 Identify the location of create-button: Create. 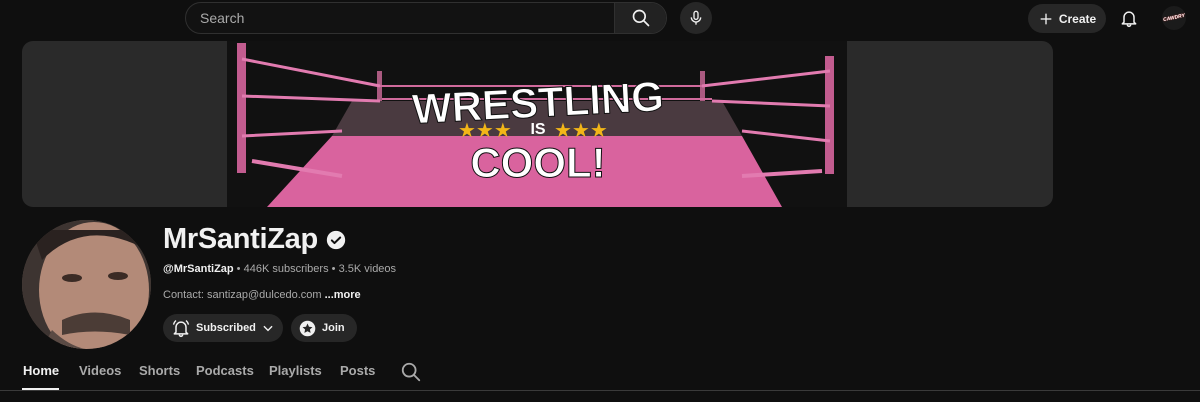
(1067, 18).